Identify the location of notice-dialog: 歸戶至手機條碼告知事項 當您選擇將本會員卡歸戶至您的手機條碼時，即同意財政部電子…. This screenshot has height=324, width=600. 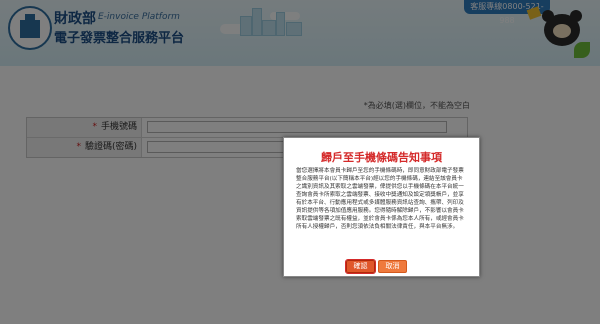
(381, 207).